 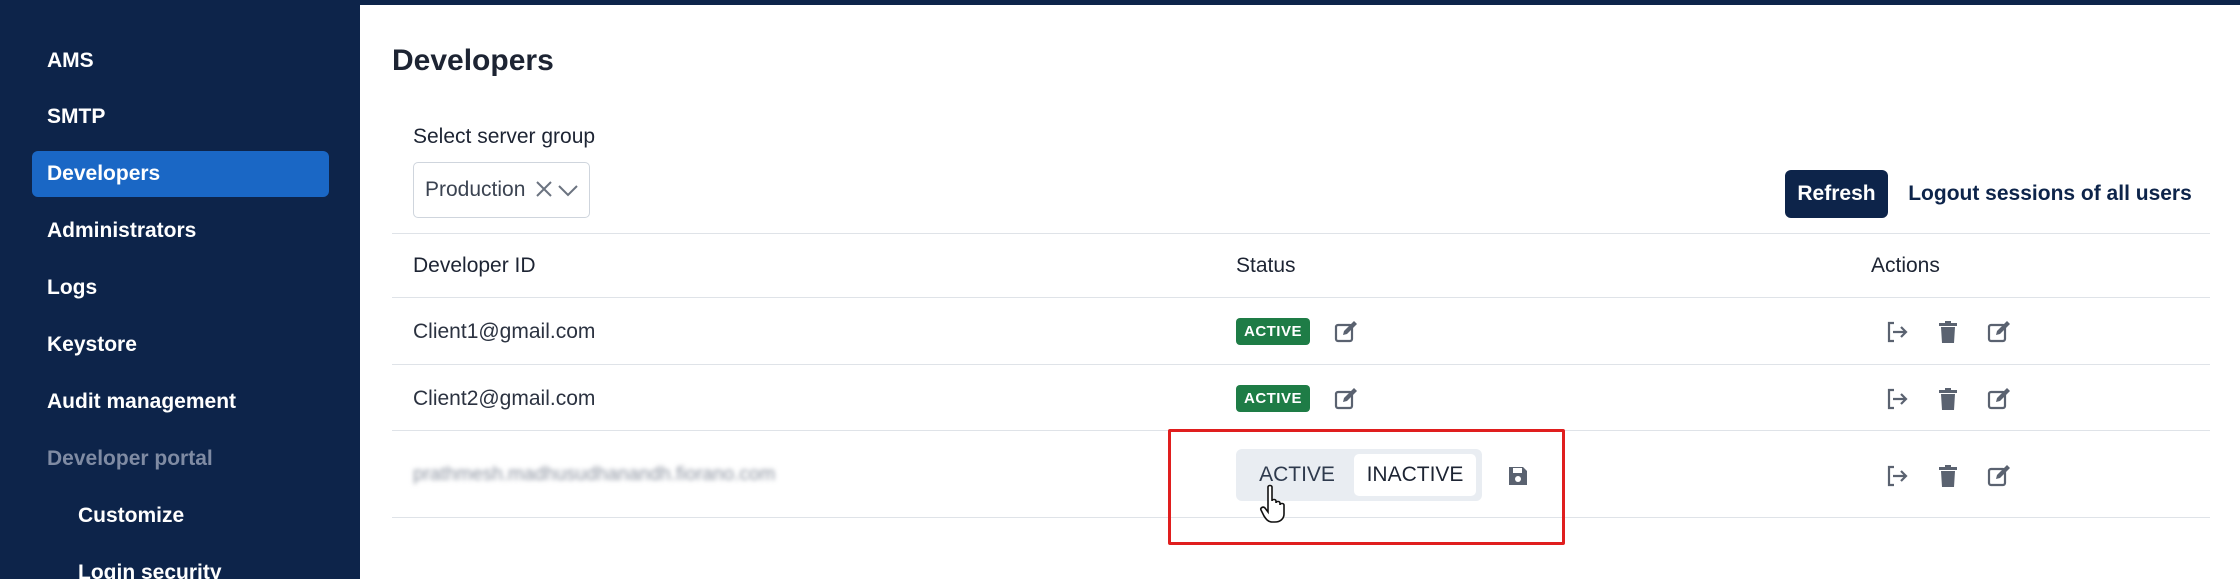 I want to click on server-group-label: Select server group, so click(x=504, y=136).